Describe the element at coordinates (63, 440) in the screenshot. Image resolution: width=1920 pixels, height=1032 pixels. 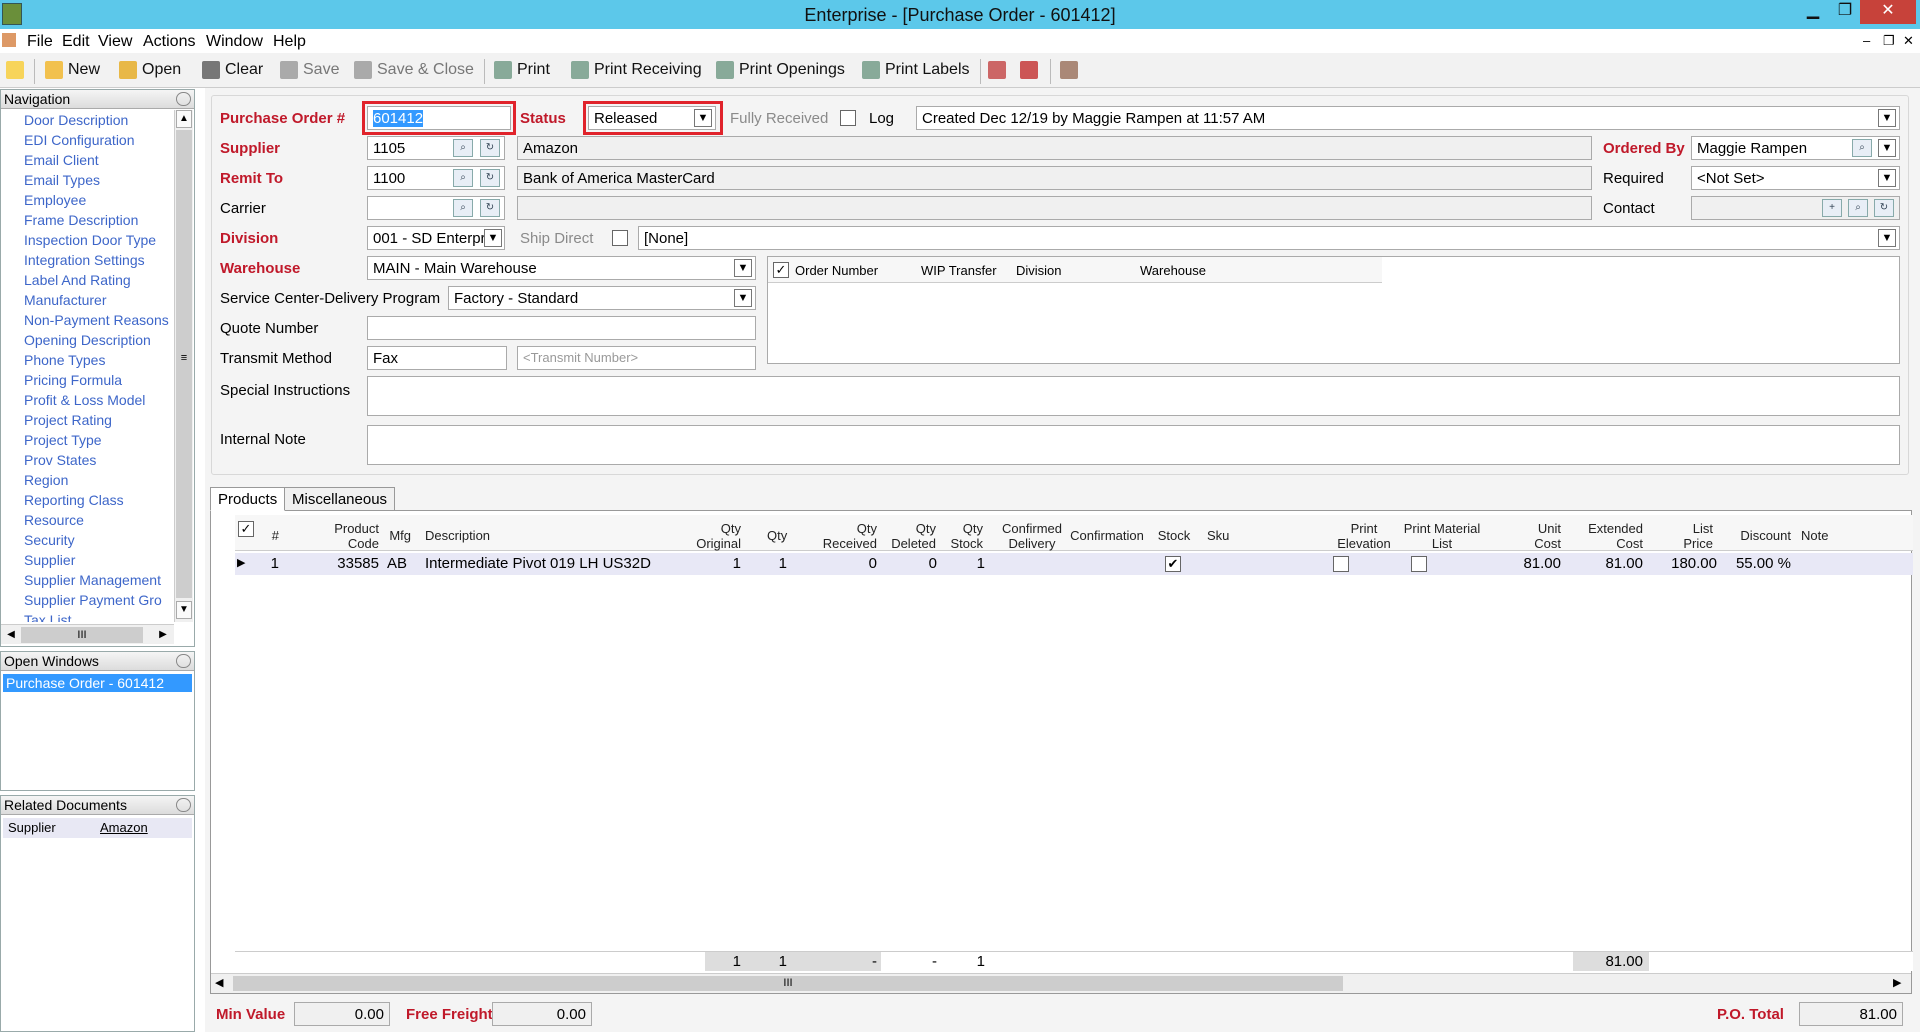
I see `nav-item: Project Type` at that location.